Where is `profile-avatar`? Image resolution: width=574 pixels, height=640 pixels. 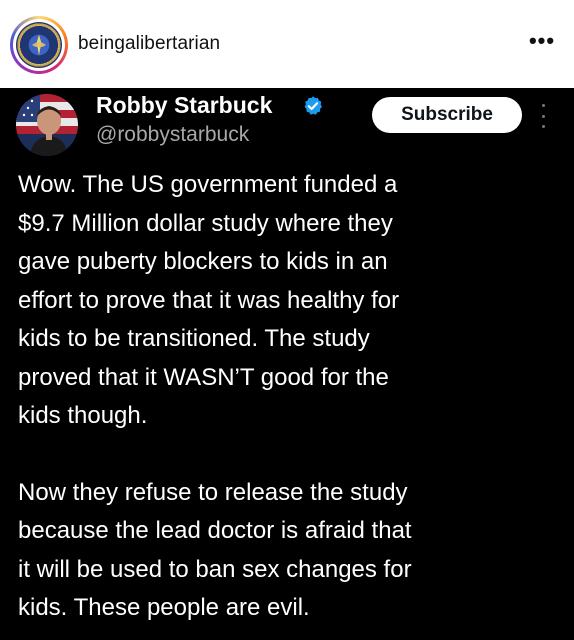 profile-avatar is located at coordinates (39, 45).